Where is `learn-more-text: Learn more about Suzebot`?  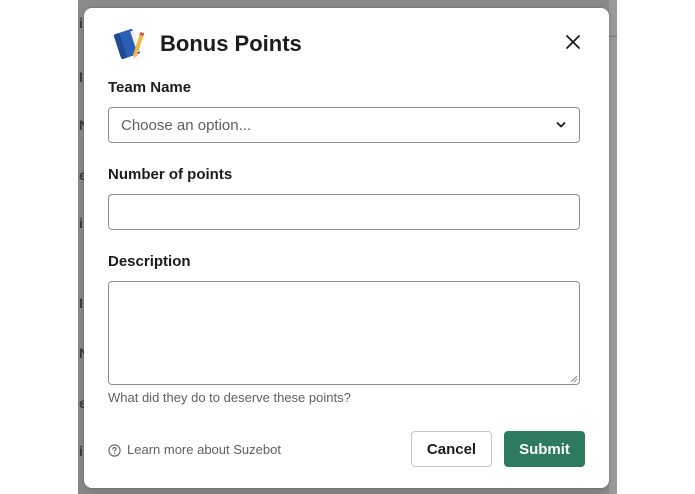 learn-more-text: Learn more about Suzebot is located at coordinates (204, 449).